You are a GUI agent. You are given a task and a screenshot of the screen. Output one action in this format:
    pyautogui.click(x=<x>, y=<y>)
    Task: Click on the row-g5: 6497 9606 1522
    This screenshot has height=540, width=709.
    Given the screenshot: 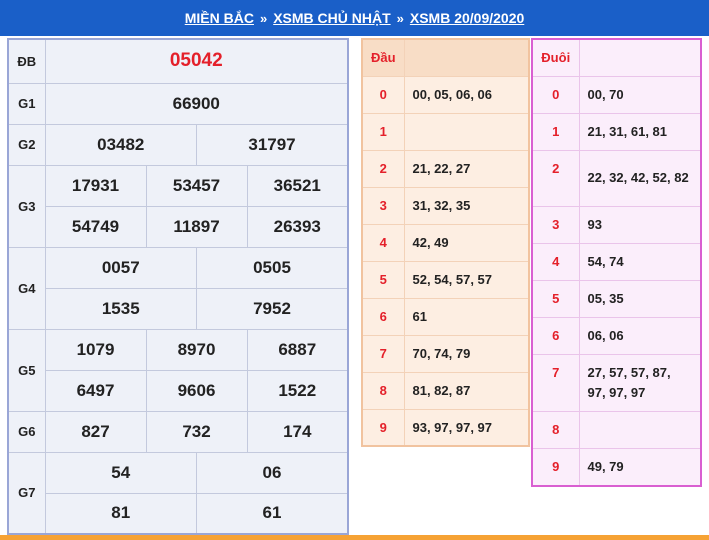 What is the action you would take?
    pyautogui.click(x=178, y=390)
    